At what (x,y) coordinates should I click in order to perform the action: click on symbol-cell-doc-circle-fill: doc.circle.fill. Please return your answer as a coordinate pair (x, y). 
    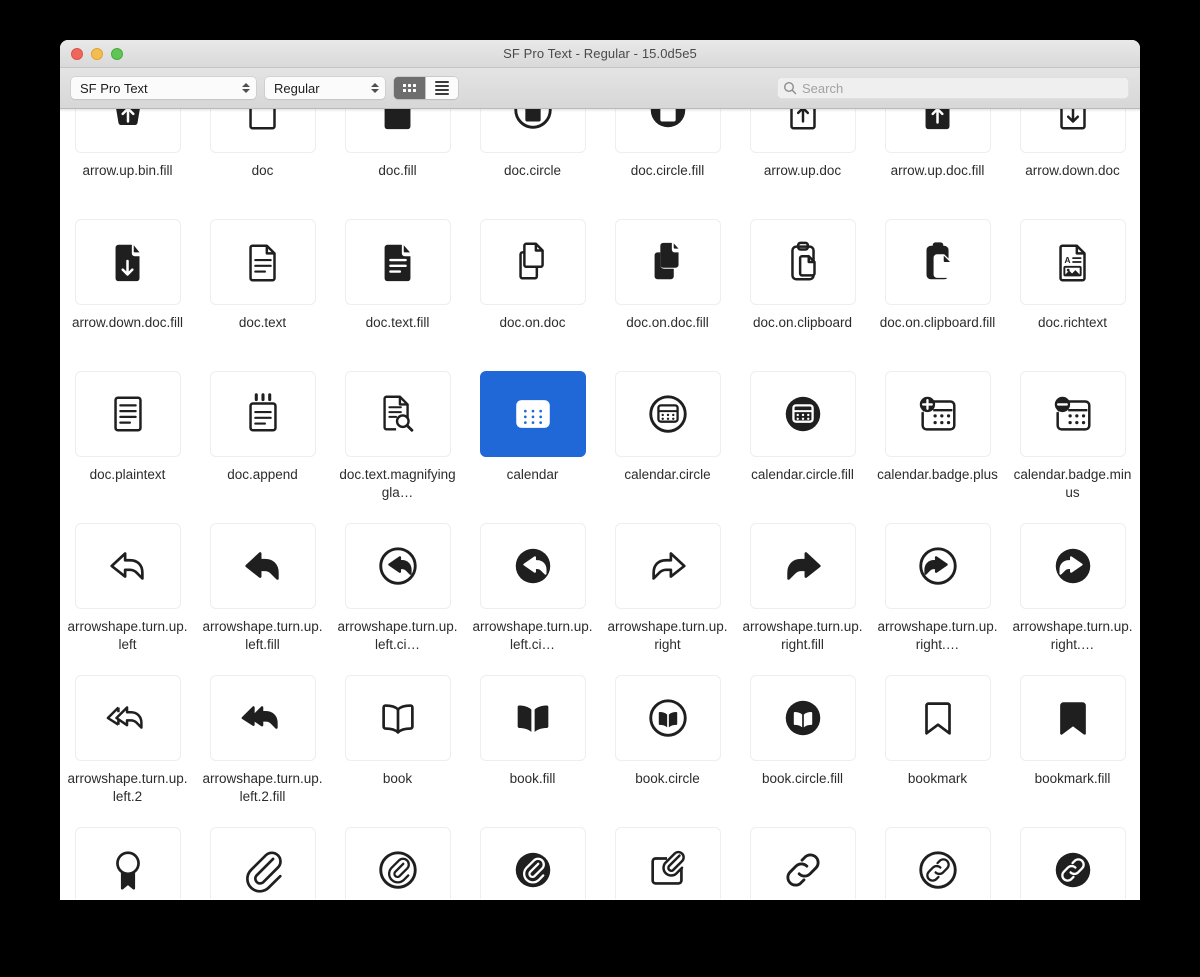
    Looking at the image, I should click on (667, 144).